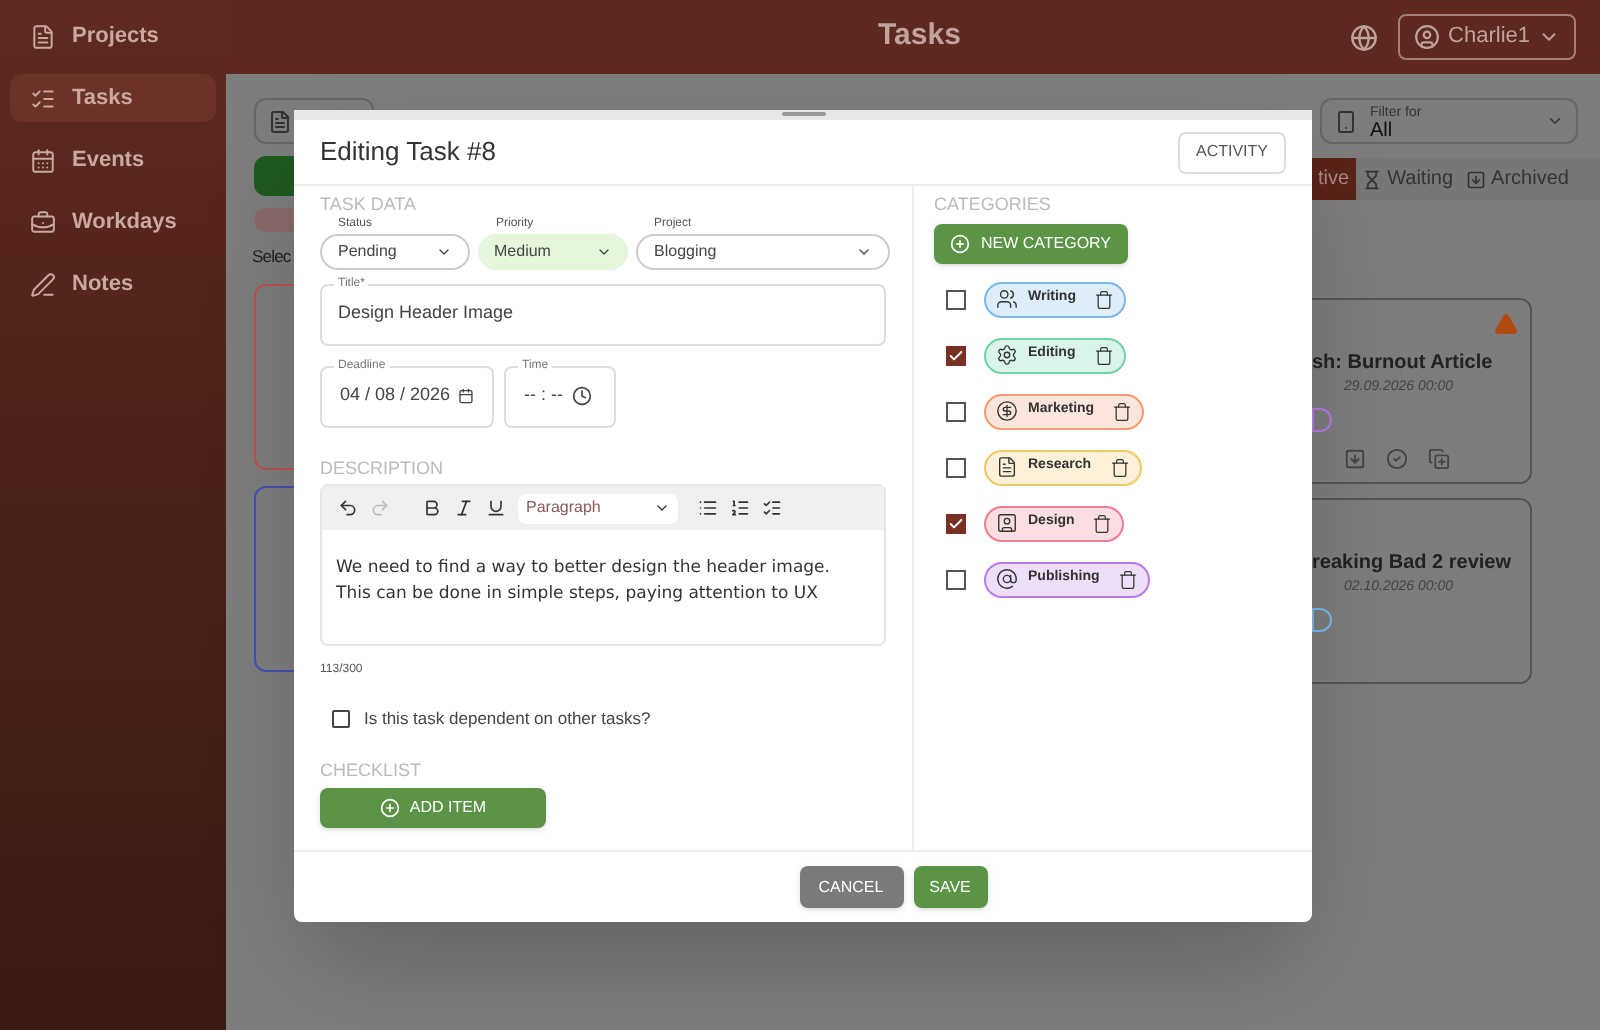 The height and width of the screenshot is (1030, 1600). I want to click on card-title: reaking Bad 2 review, so click(1412, 564).